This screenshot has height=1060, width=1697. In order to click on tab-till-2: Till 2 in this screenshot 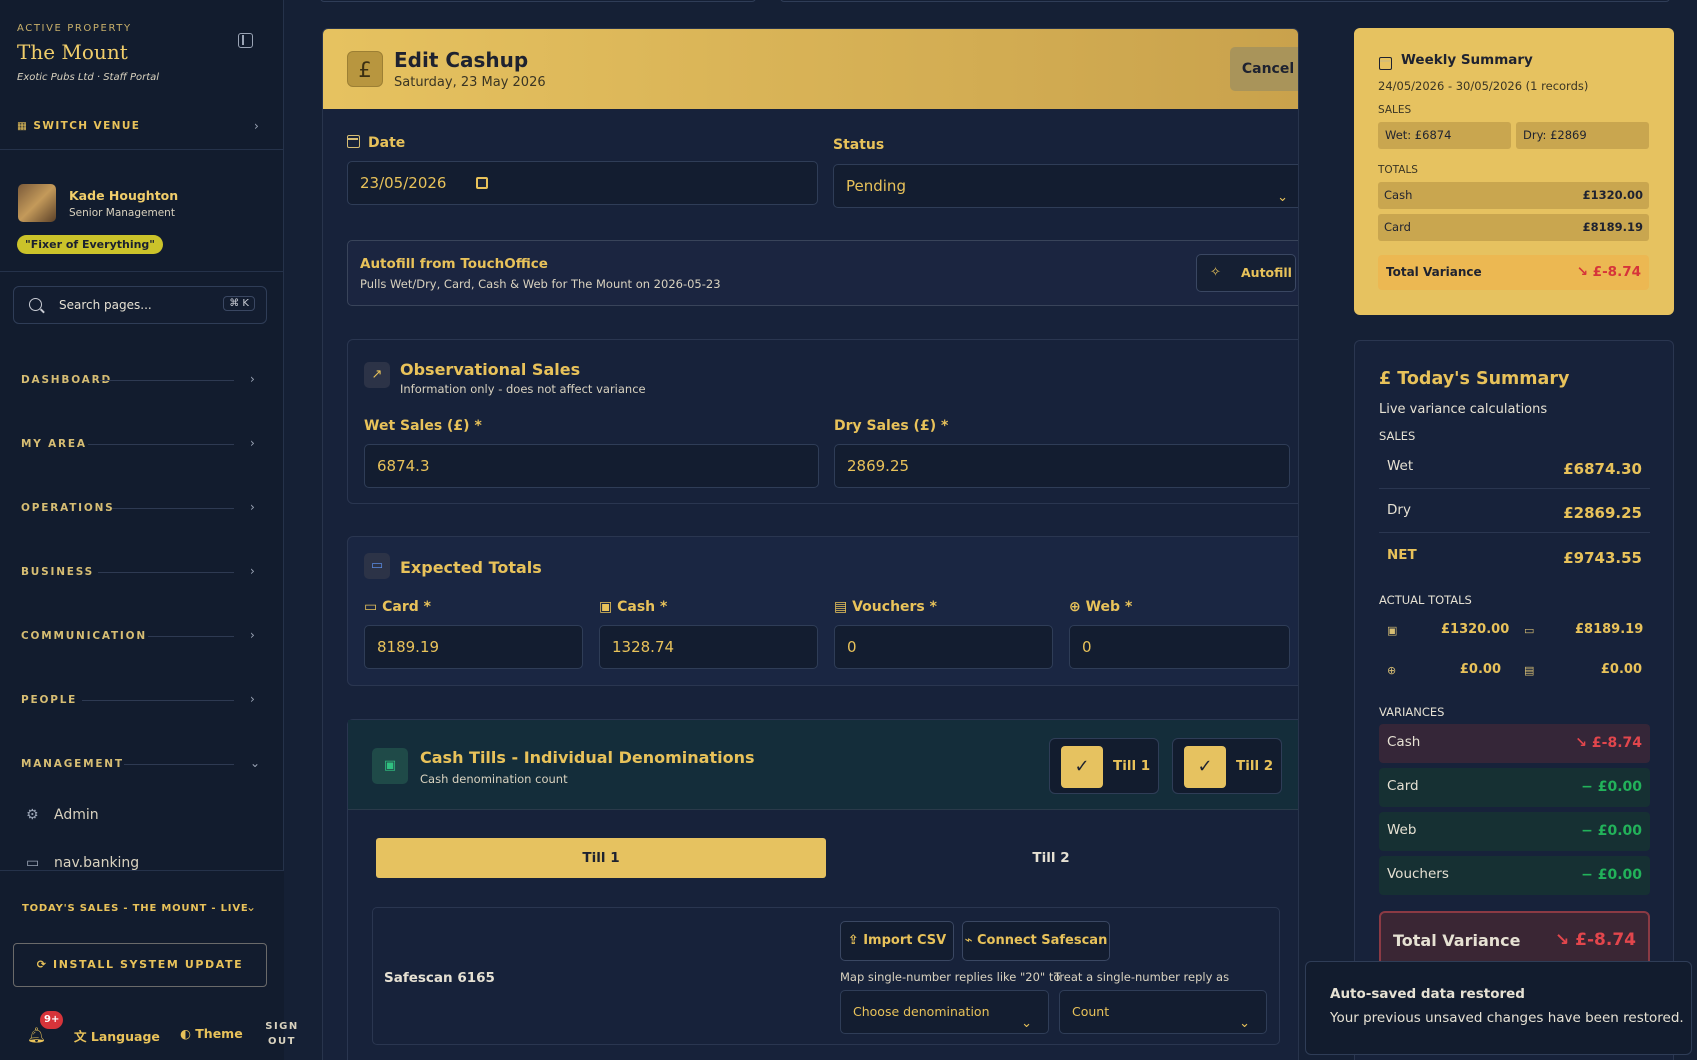, I will do `click(1051, 858)`.